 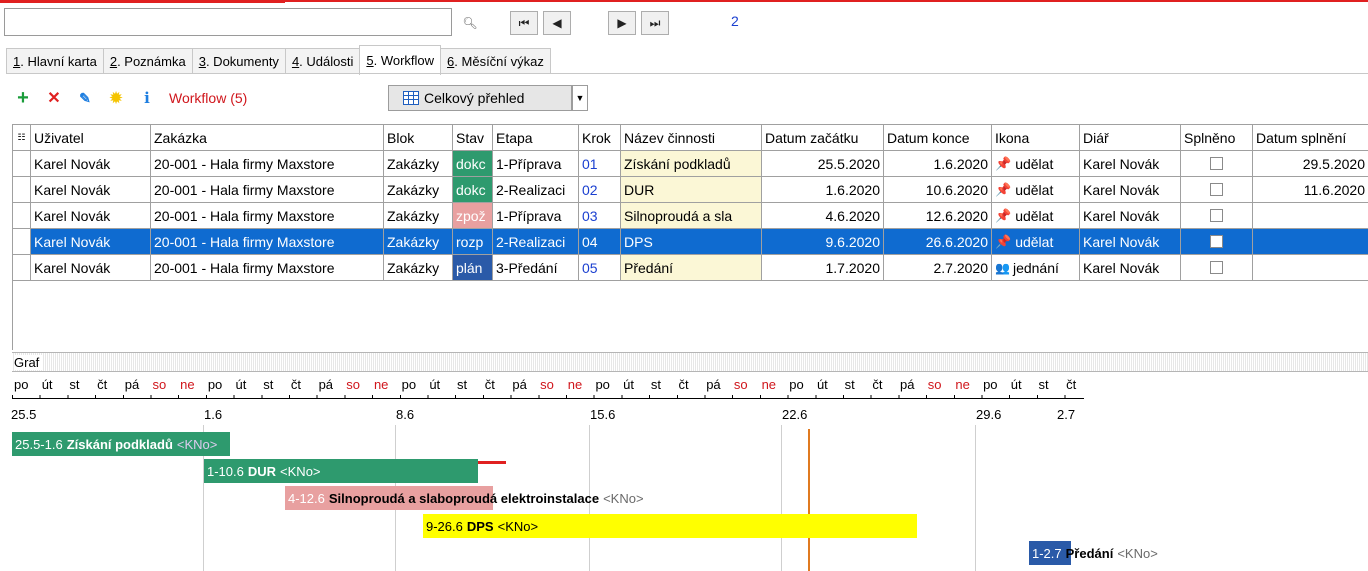 I want to click on cell-start-date: 9.6.2020, so click(x=823, y=242).